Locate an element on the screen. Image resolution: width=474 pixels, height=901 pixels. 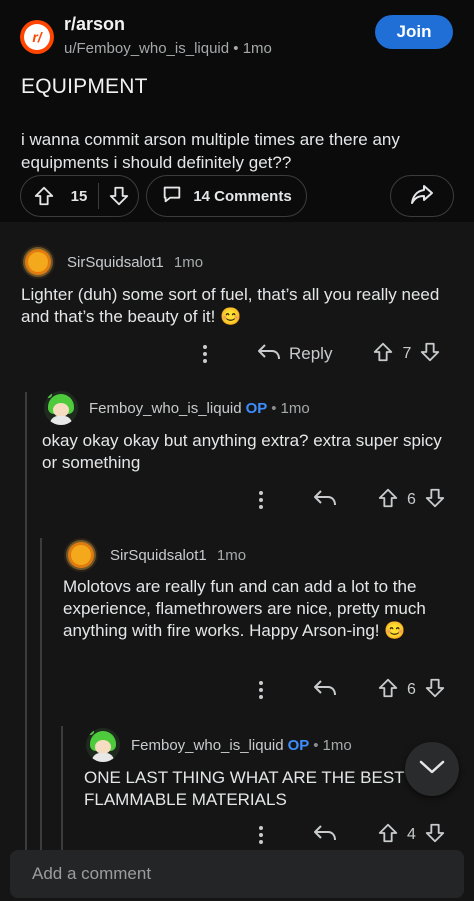
comment-actions: 4 is located at coordinates (348, 835).